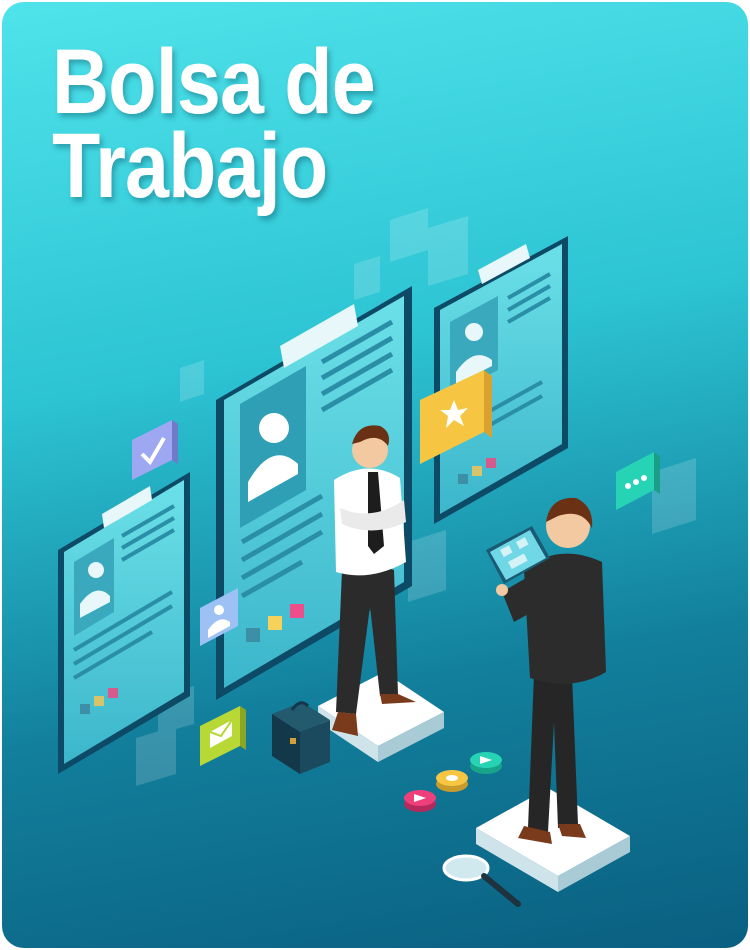 Image resolution: width=750 pixels, height=950 pixels. I want to click on person-with-tablet, so click(546, 670).